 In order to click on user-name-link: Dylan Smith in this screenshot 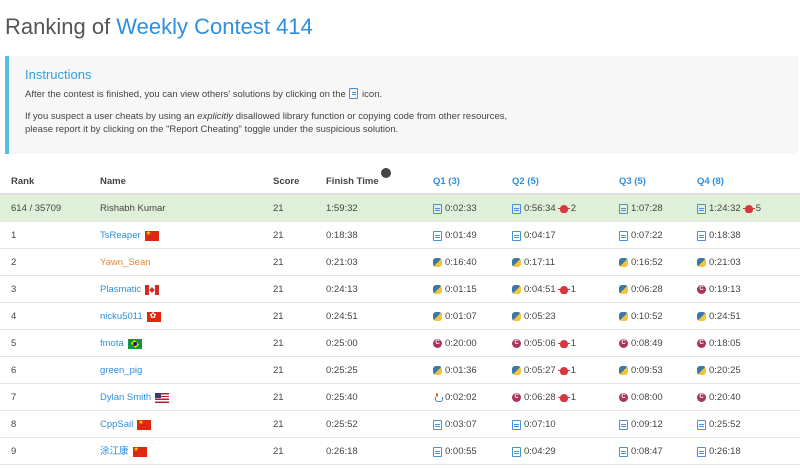, I will do `click(125, 397)`.